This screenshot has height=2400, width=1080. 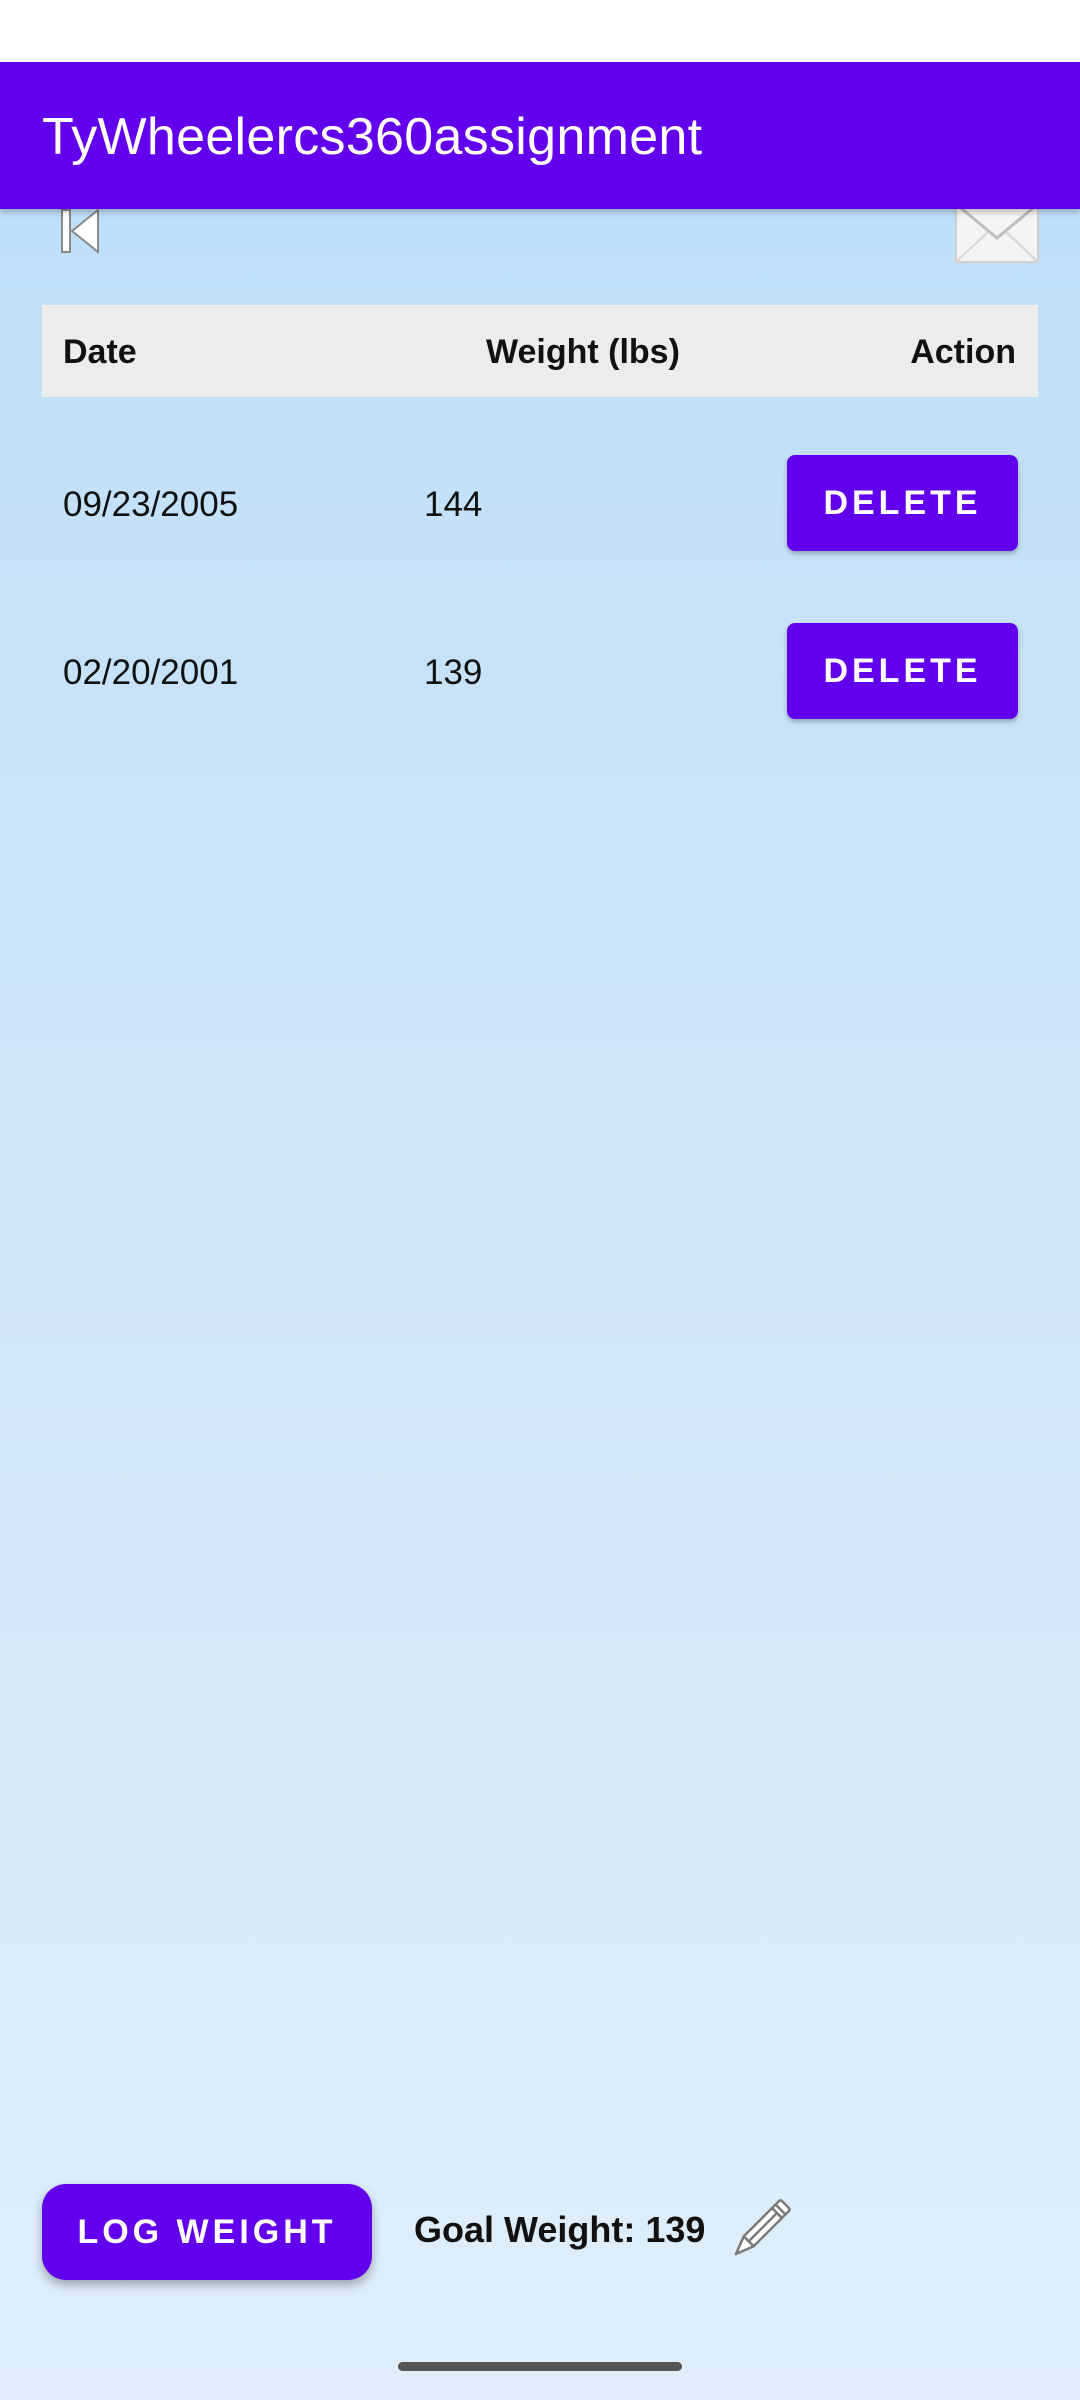 What do you see at coordinates (100, 352) in the screenshot?
I see `column-header-date: Date` at bounding box center [100, 352].